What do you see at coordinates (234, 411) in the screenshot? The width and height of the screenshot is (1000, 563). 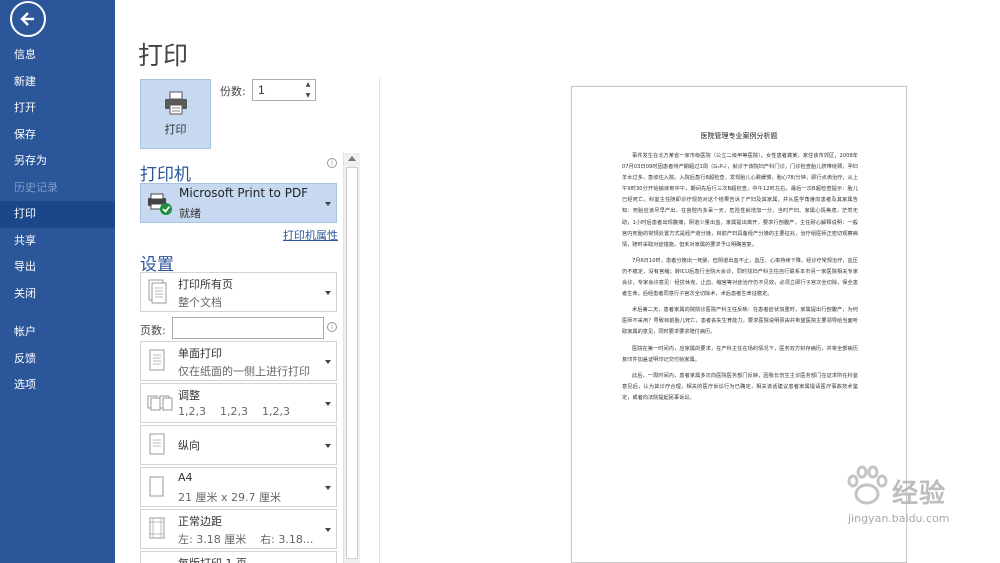 I see `setting-subtitle: 1,2,3 1,2,3 1,2,3` at bounding box center [234, 411].